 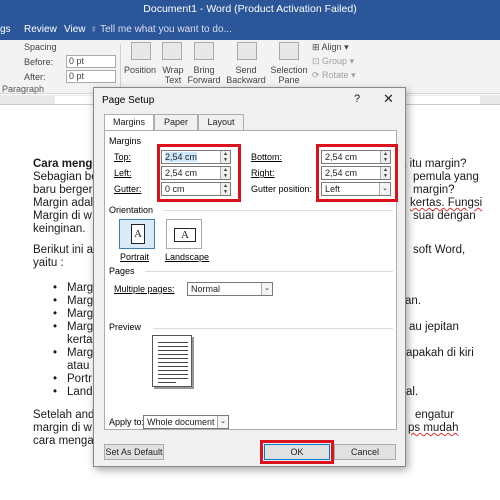 What do you see at coordinates (144, 289) in the screenshot?
I see `multiple-pages-label: Multiple pages:` at bounding box center [144, 289].